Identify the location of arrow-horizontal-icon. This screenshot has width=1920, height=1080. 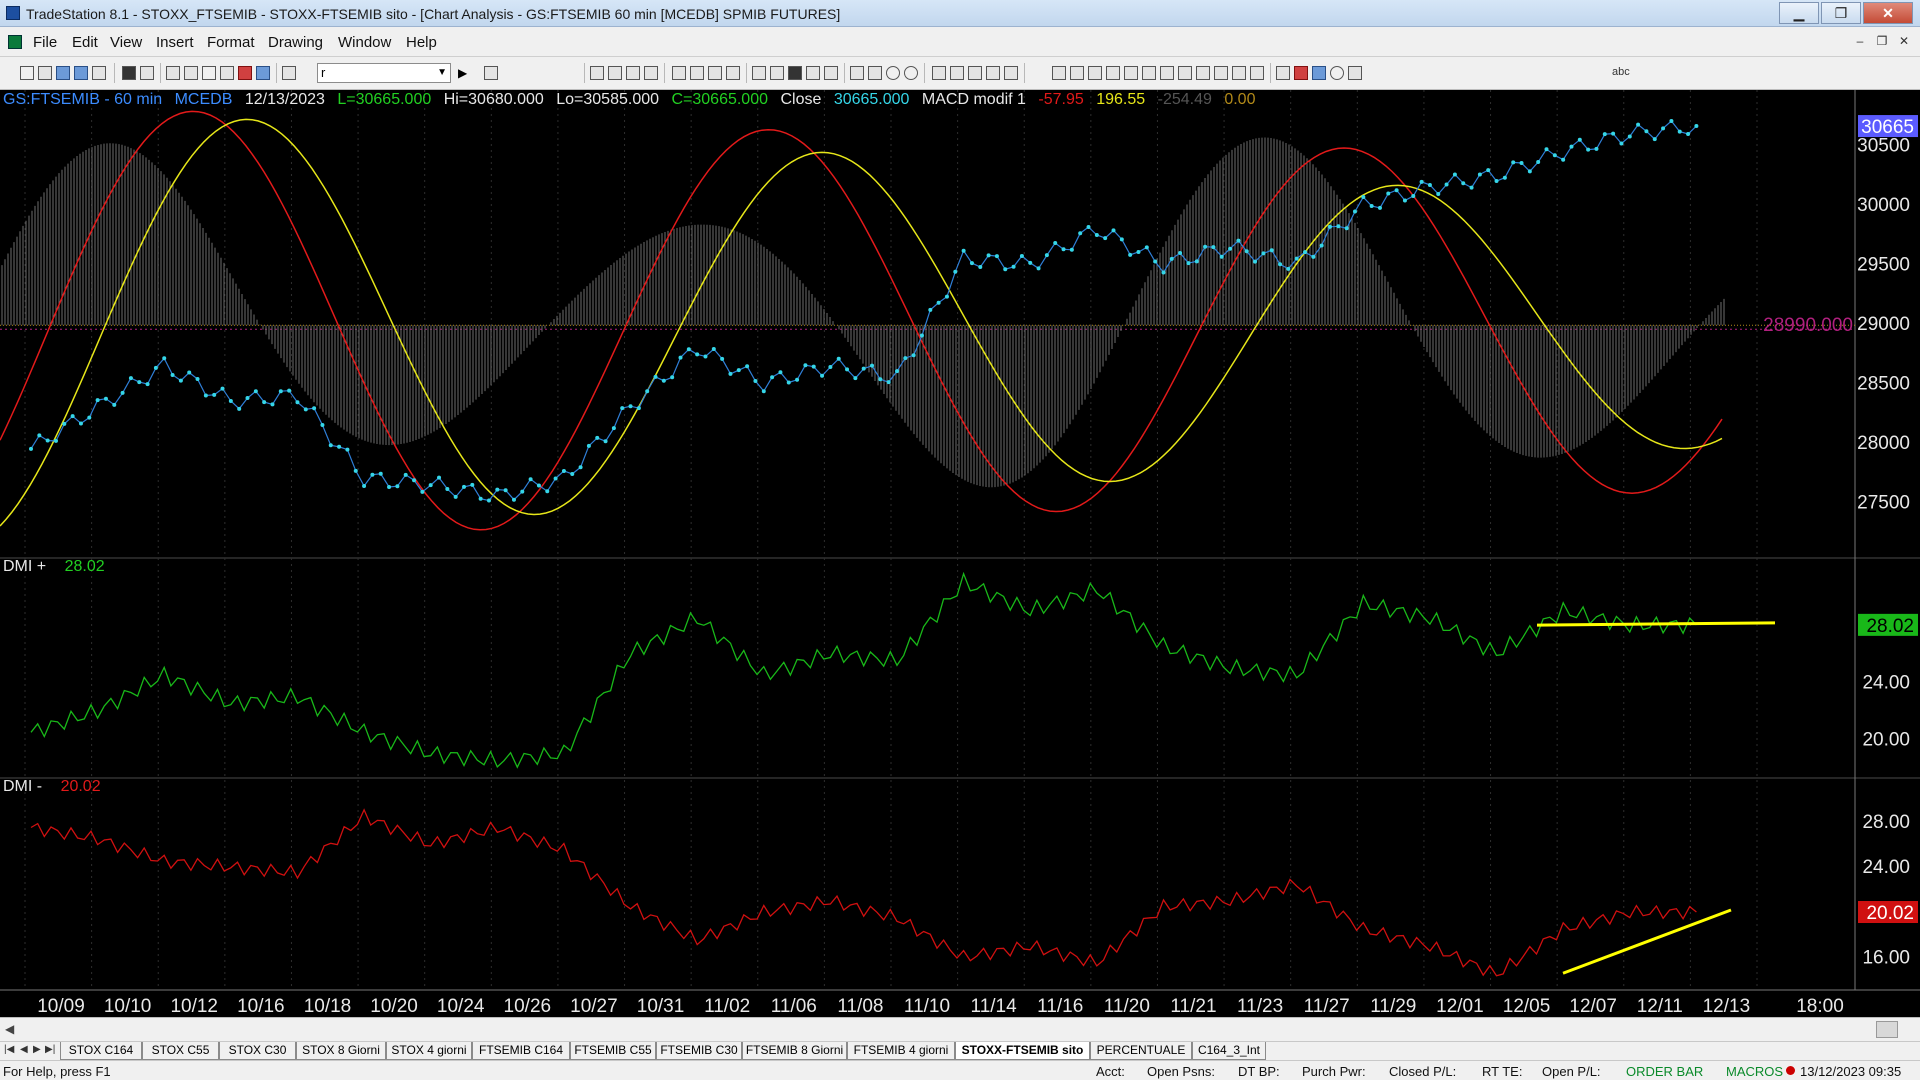
(1185, 73).